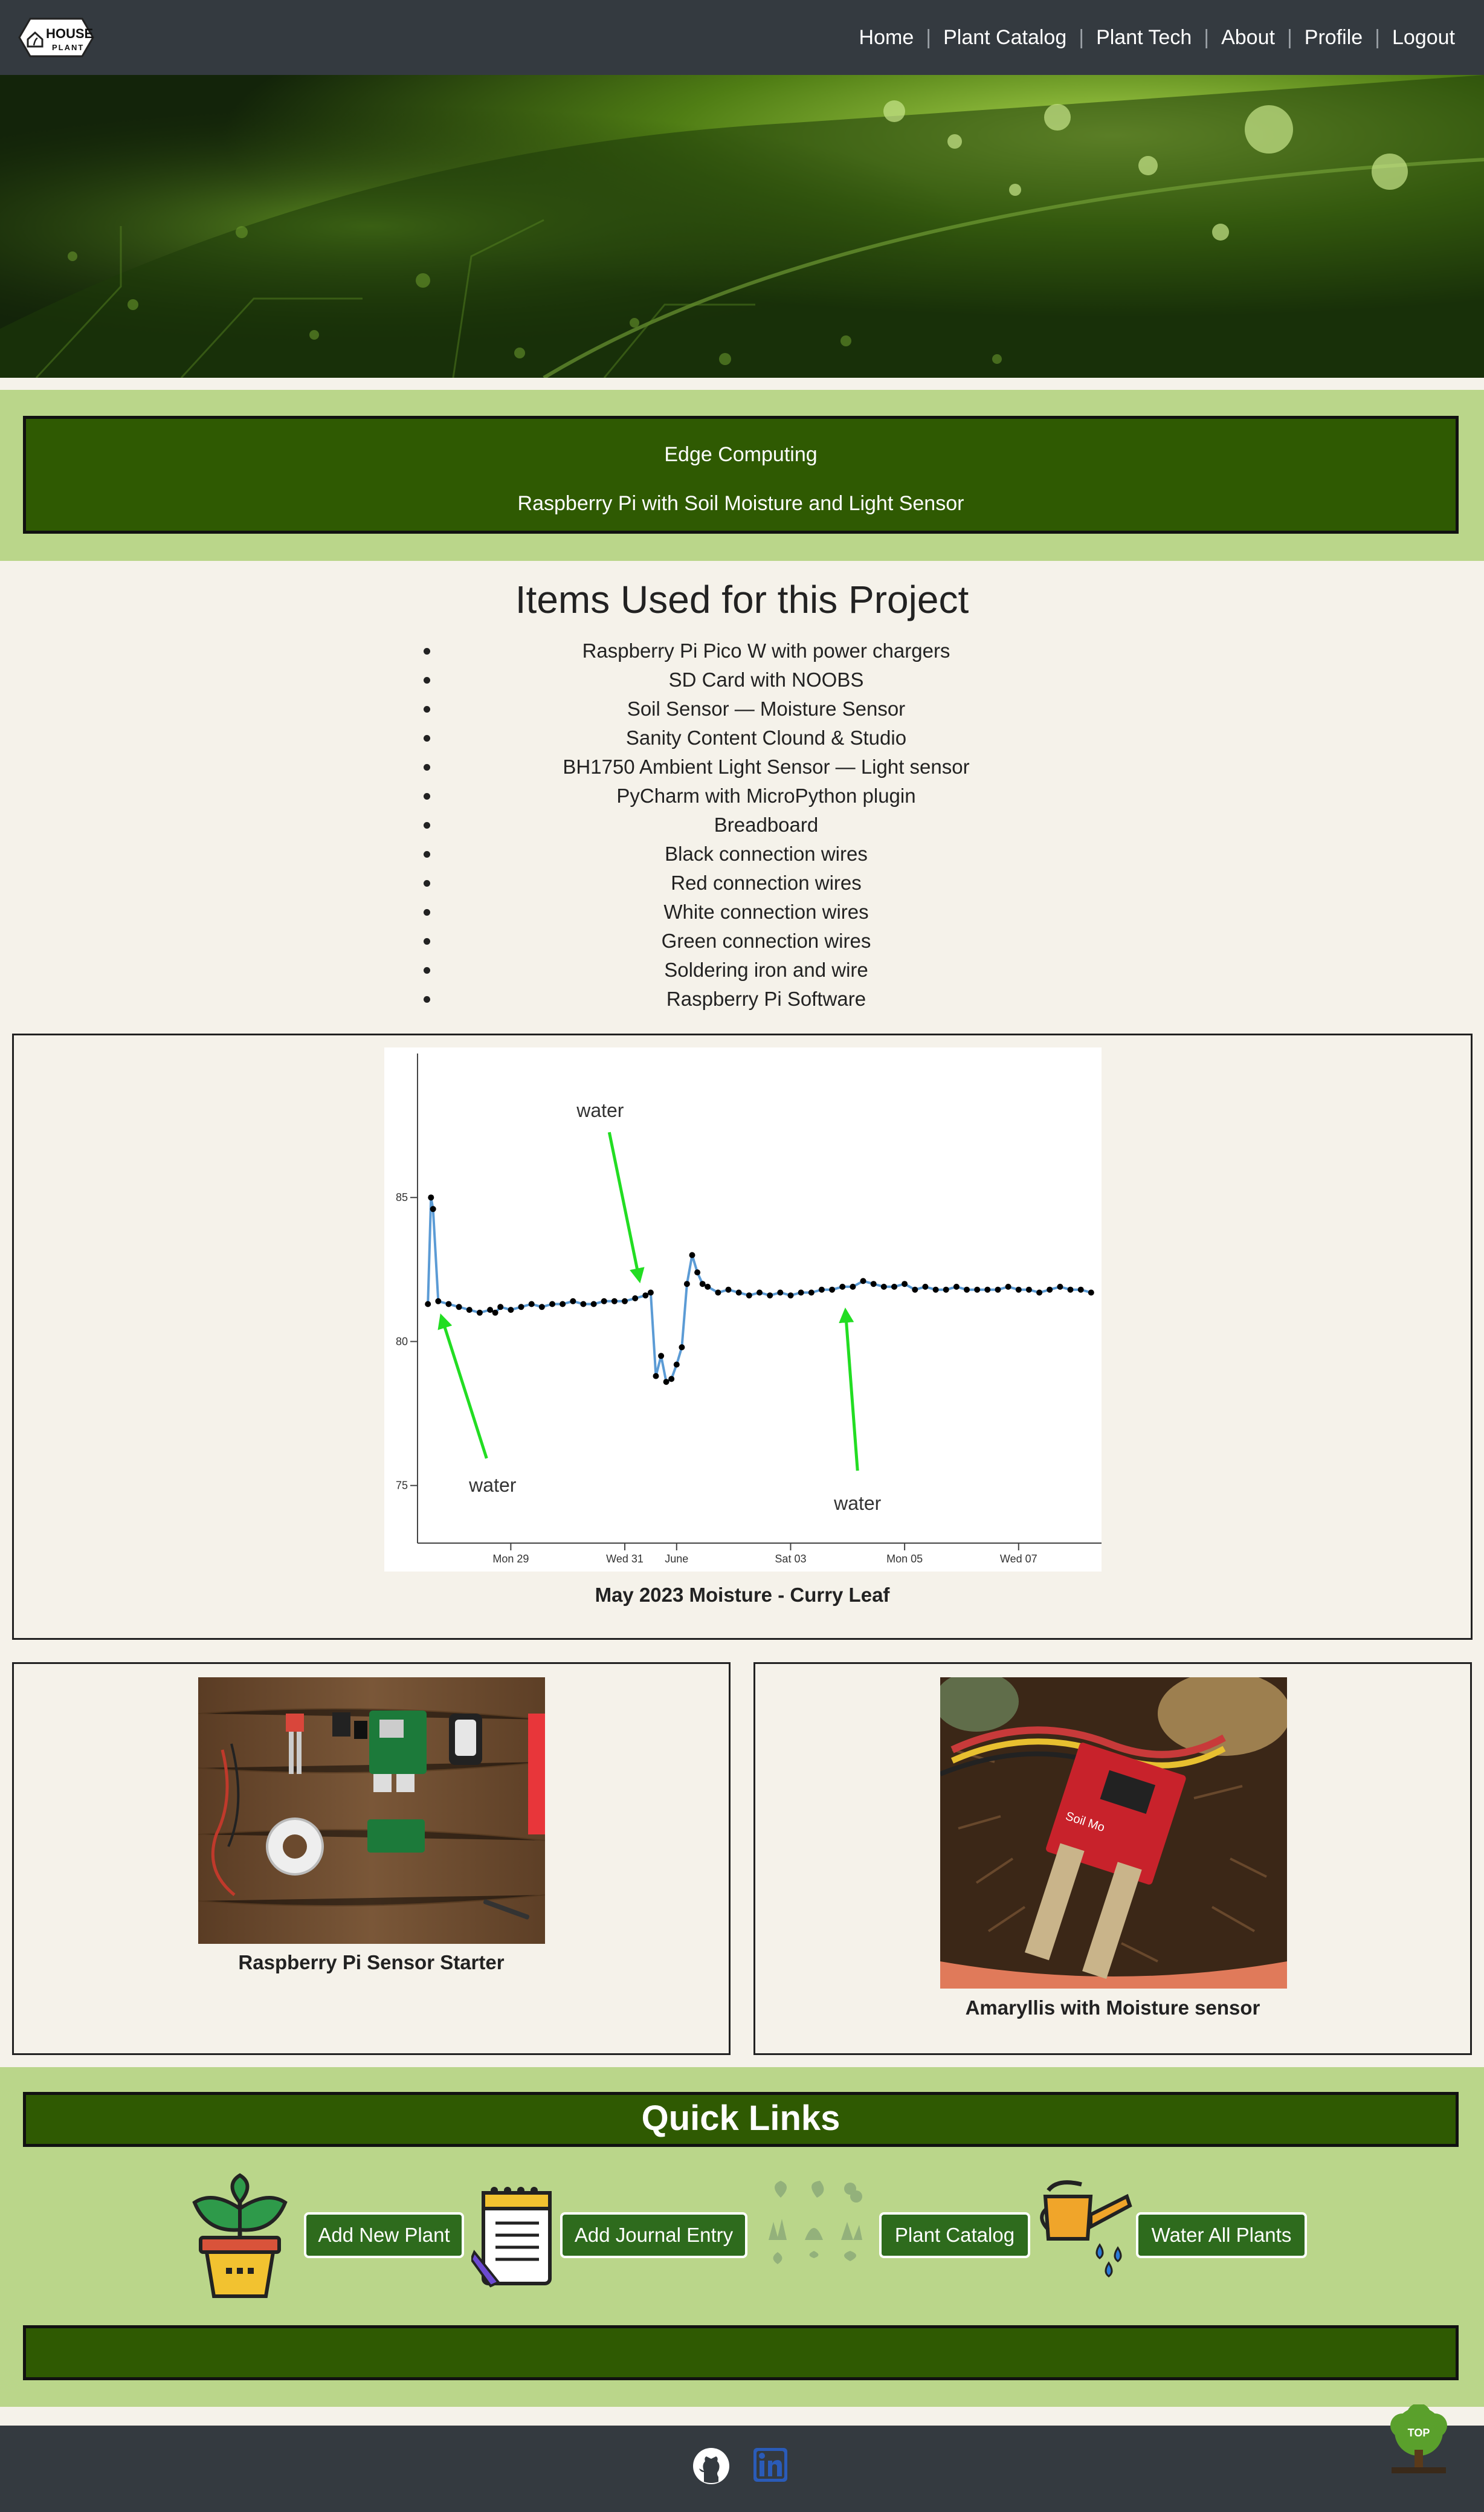 The height and width of the screenshot is (2512, 1484). Describe the element at coordinates (1221, 2235) in the screenshot. I see `water-all-plants-button: Water All Plants` at that location.